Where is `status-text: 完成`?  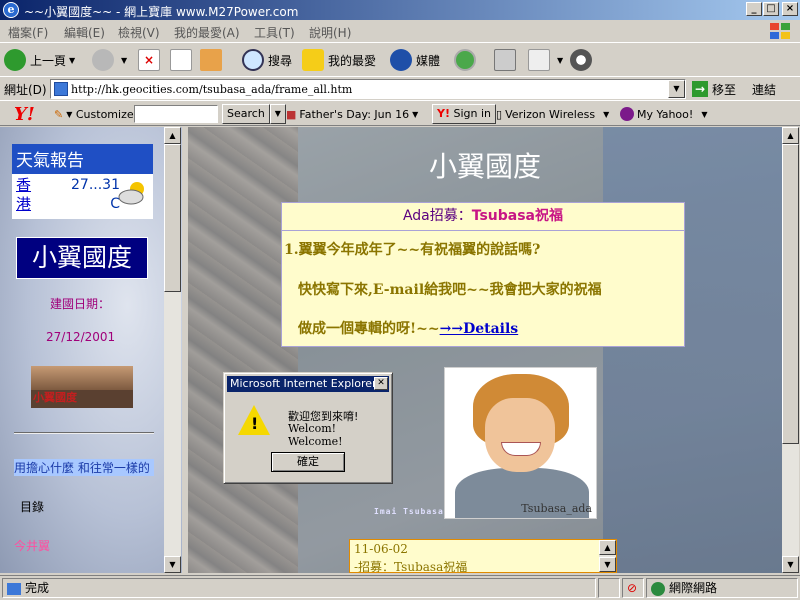
status-text: 完成 is located at coordinates (299, 588).